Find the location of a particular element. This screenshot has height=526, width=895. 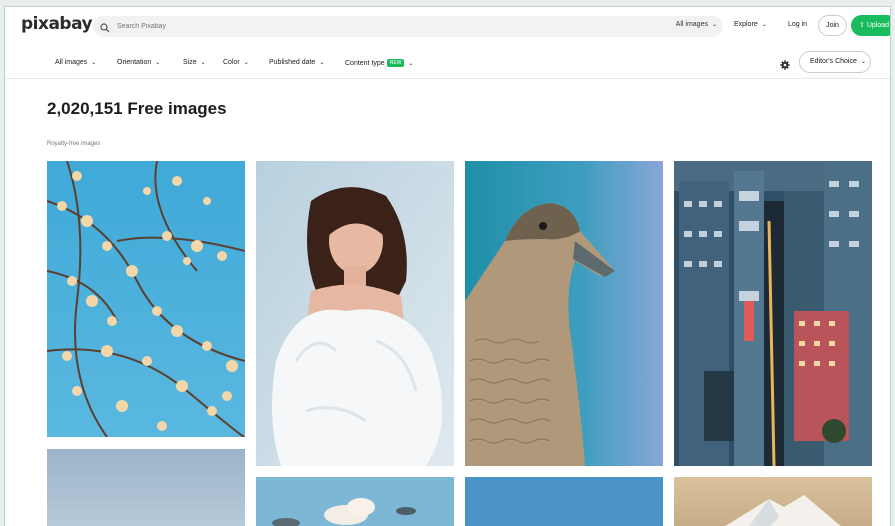

explore-label: Explore is located at coordinates (746, 24).